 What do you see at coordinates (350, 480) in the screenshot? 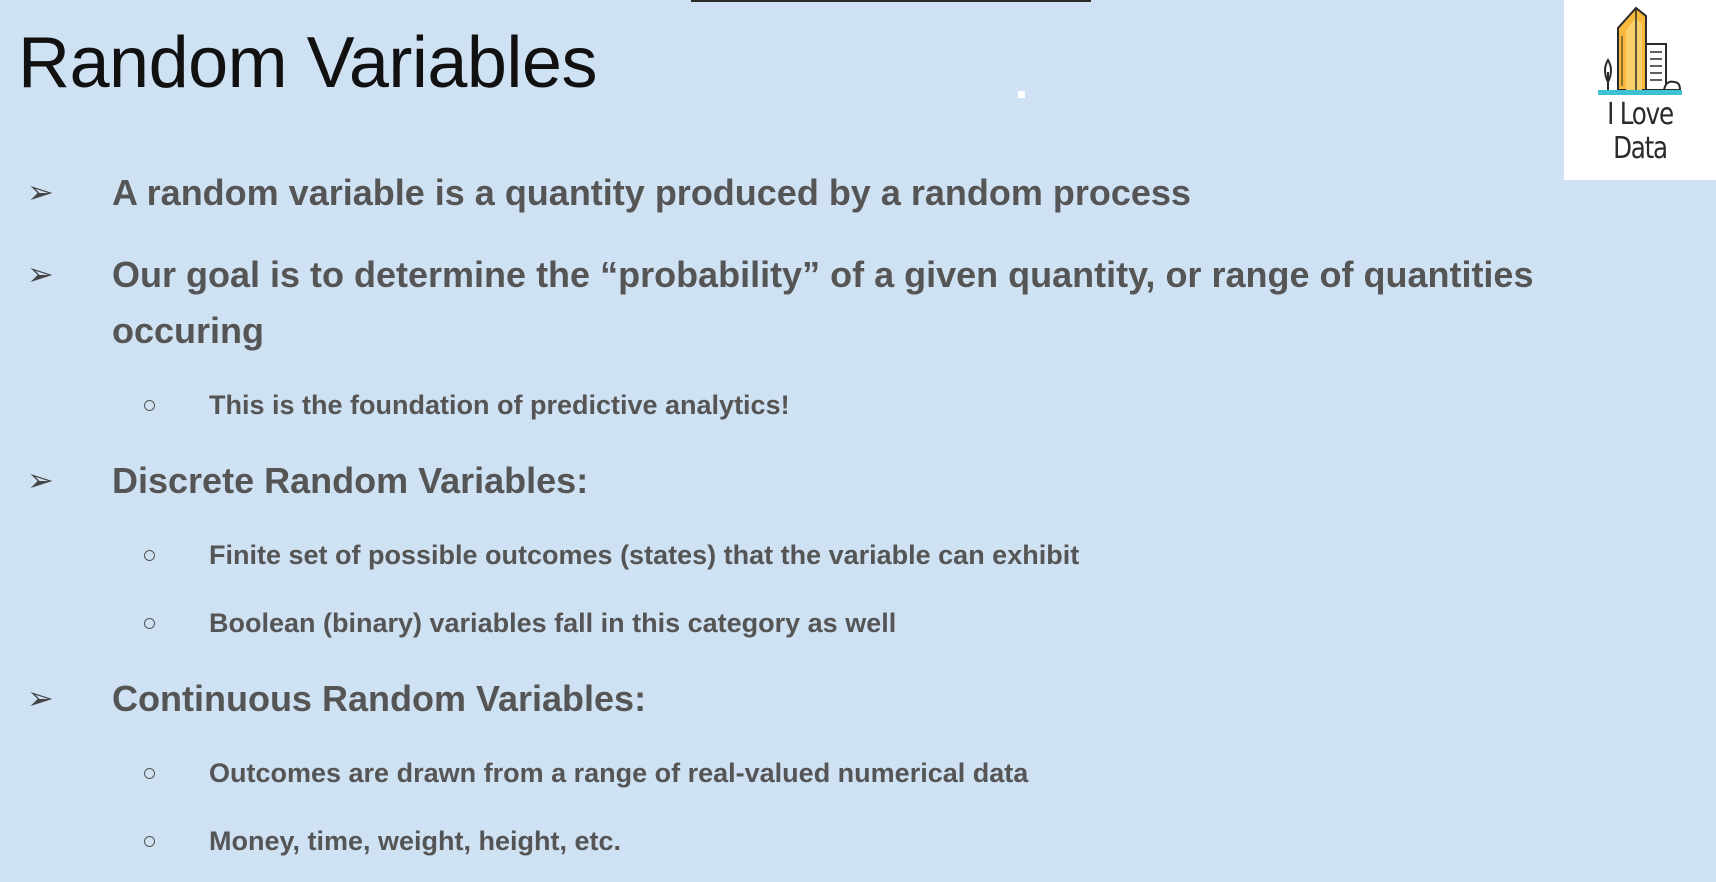
I see `bullet-discrete-random-variables: Discrete Random Variables:` at bounding box center [350, 480].